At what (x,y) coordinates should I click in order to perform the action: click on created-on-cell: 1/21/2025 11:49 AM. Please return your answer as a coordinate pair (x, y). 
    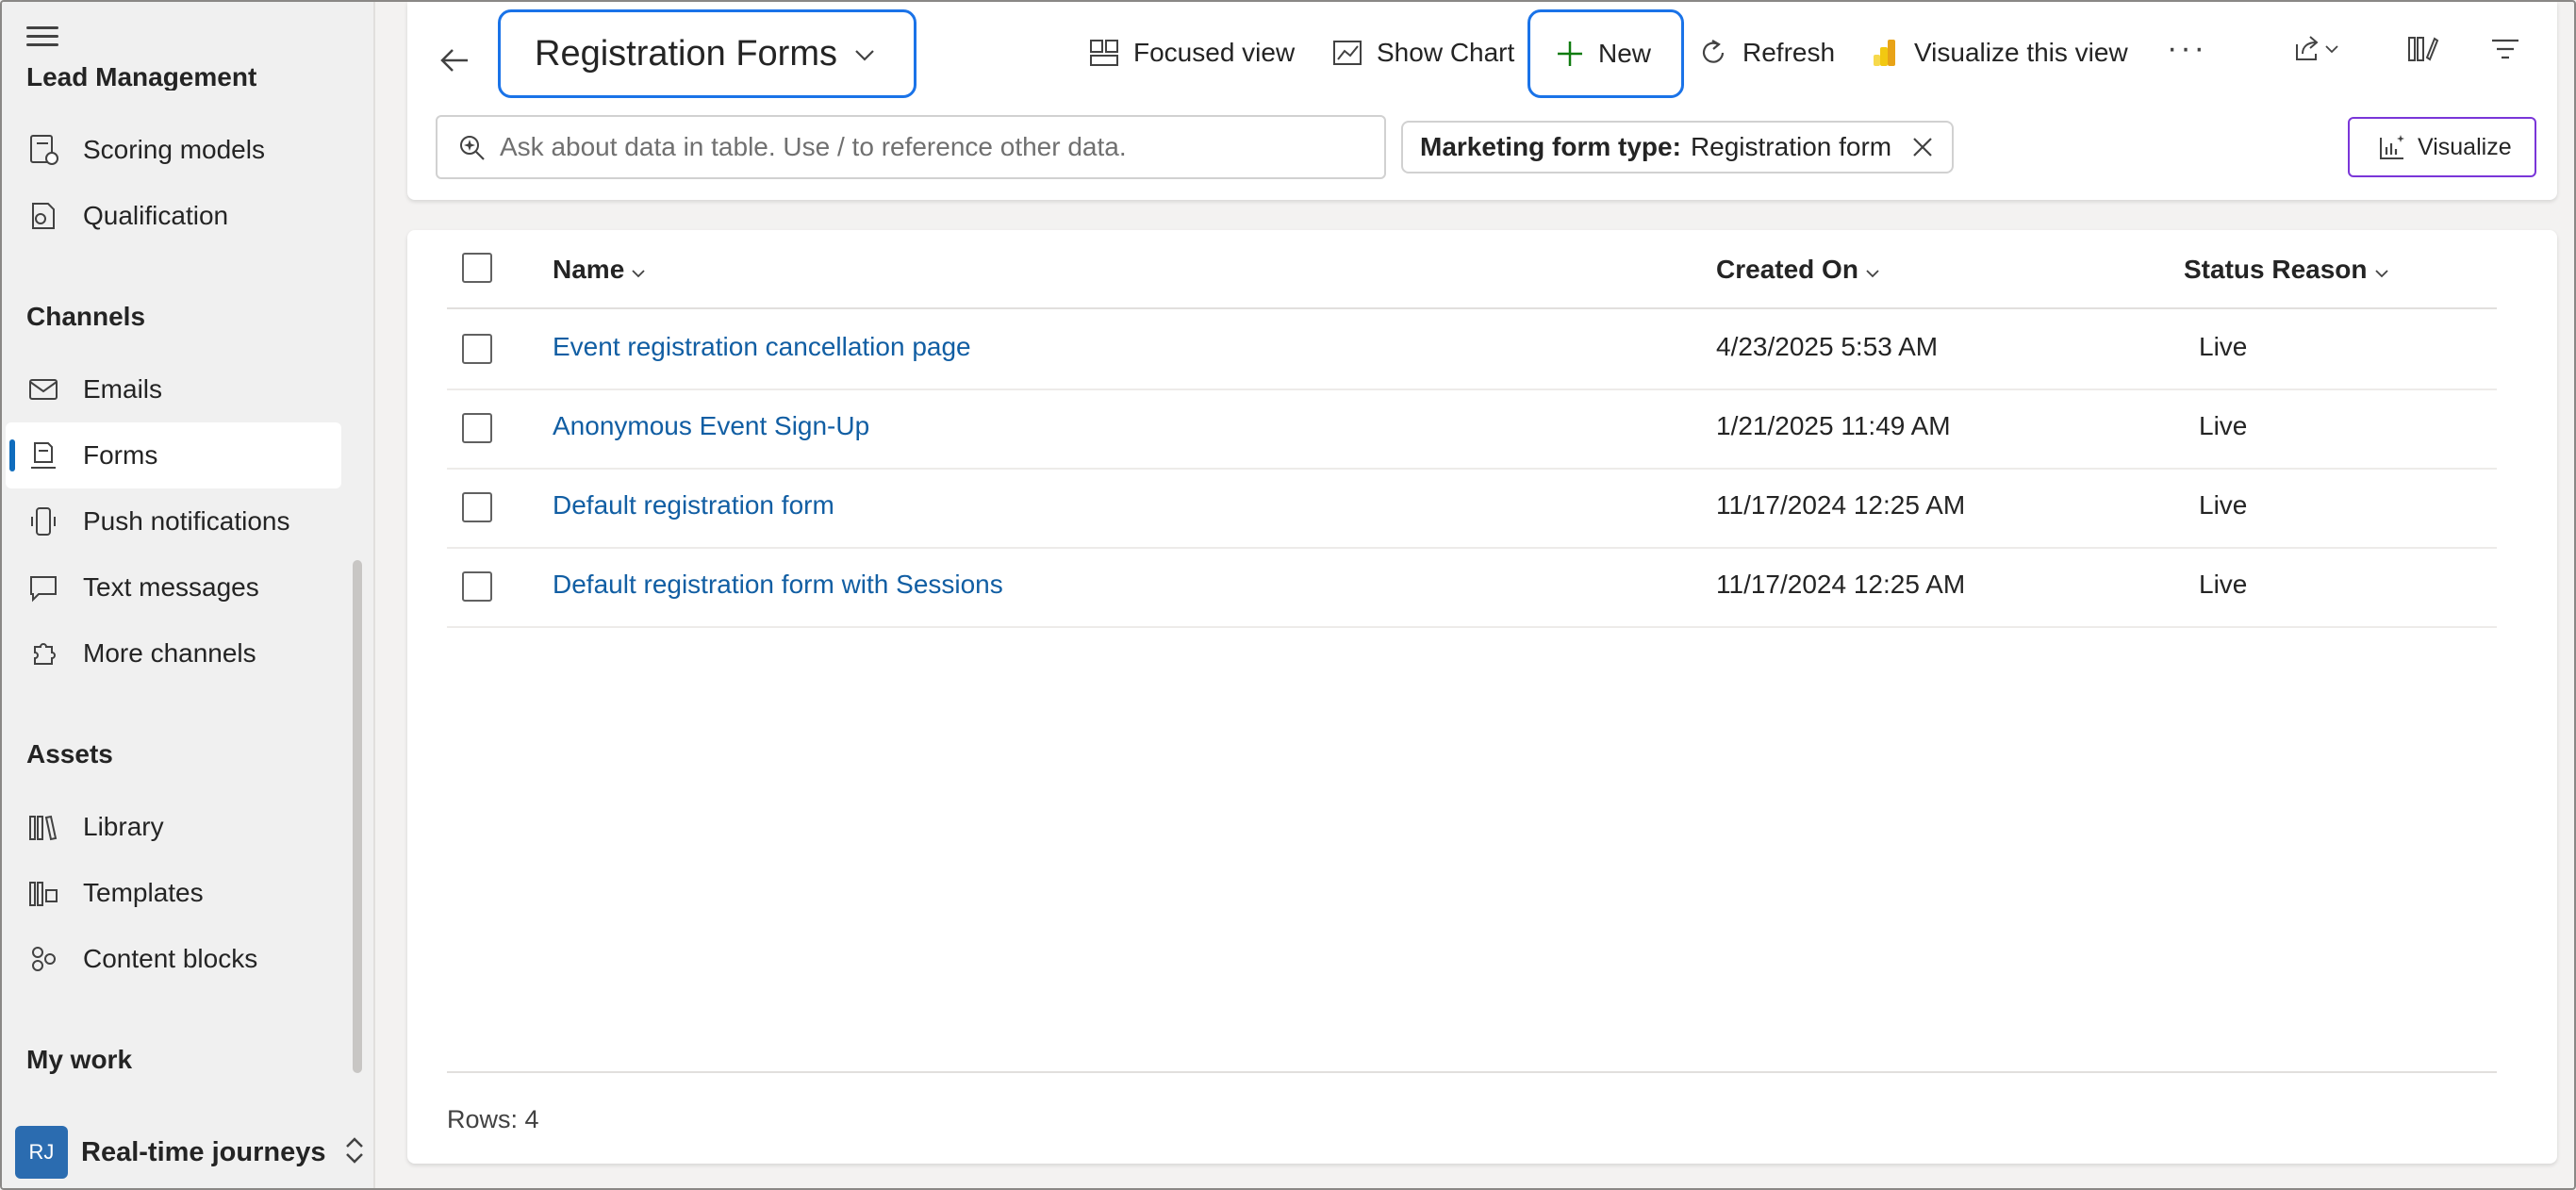
    Looking at the image, I should click on (1833, 425).